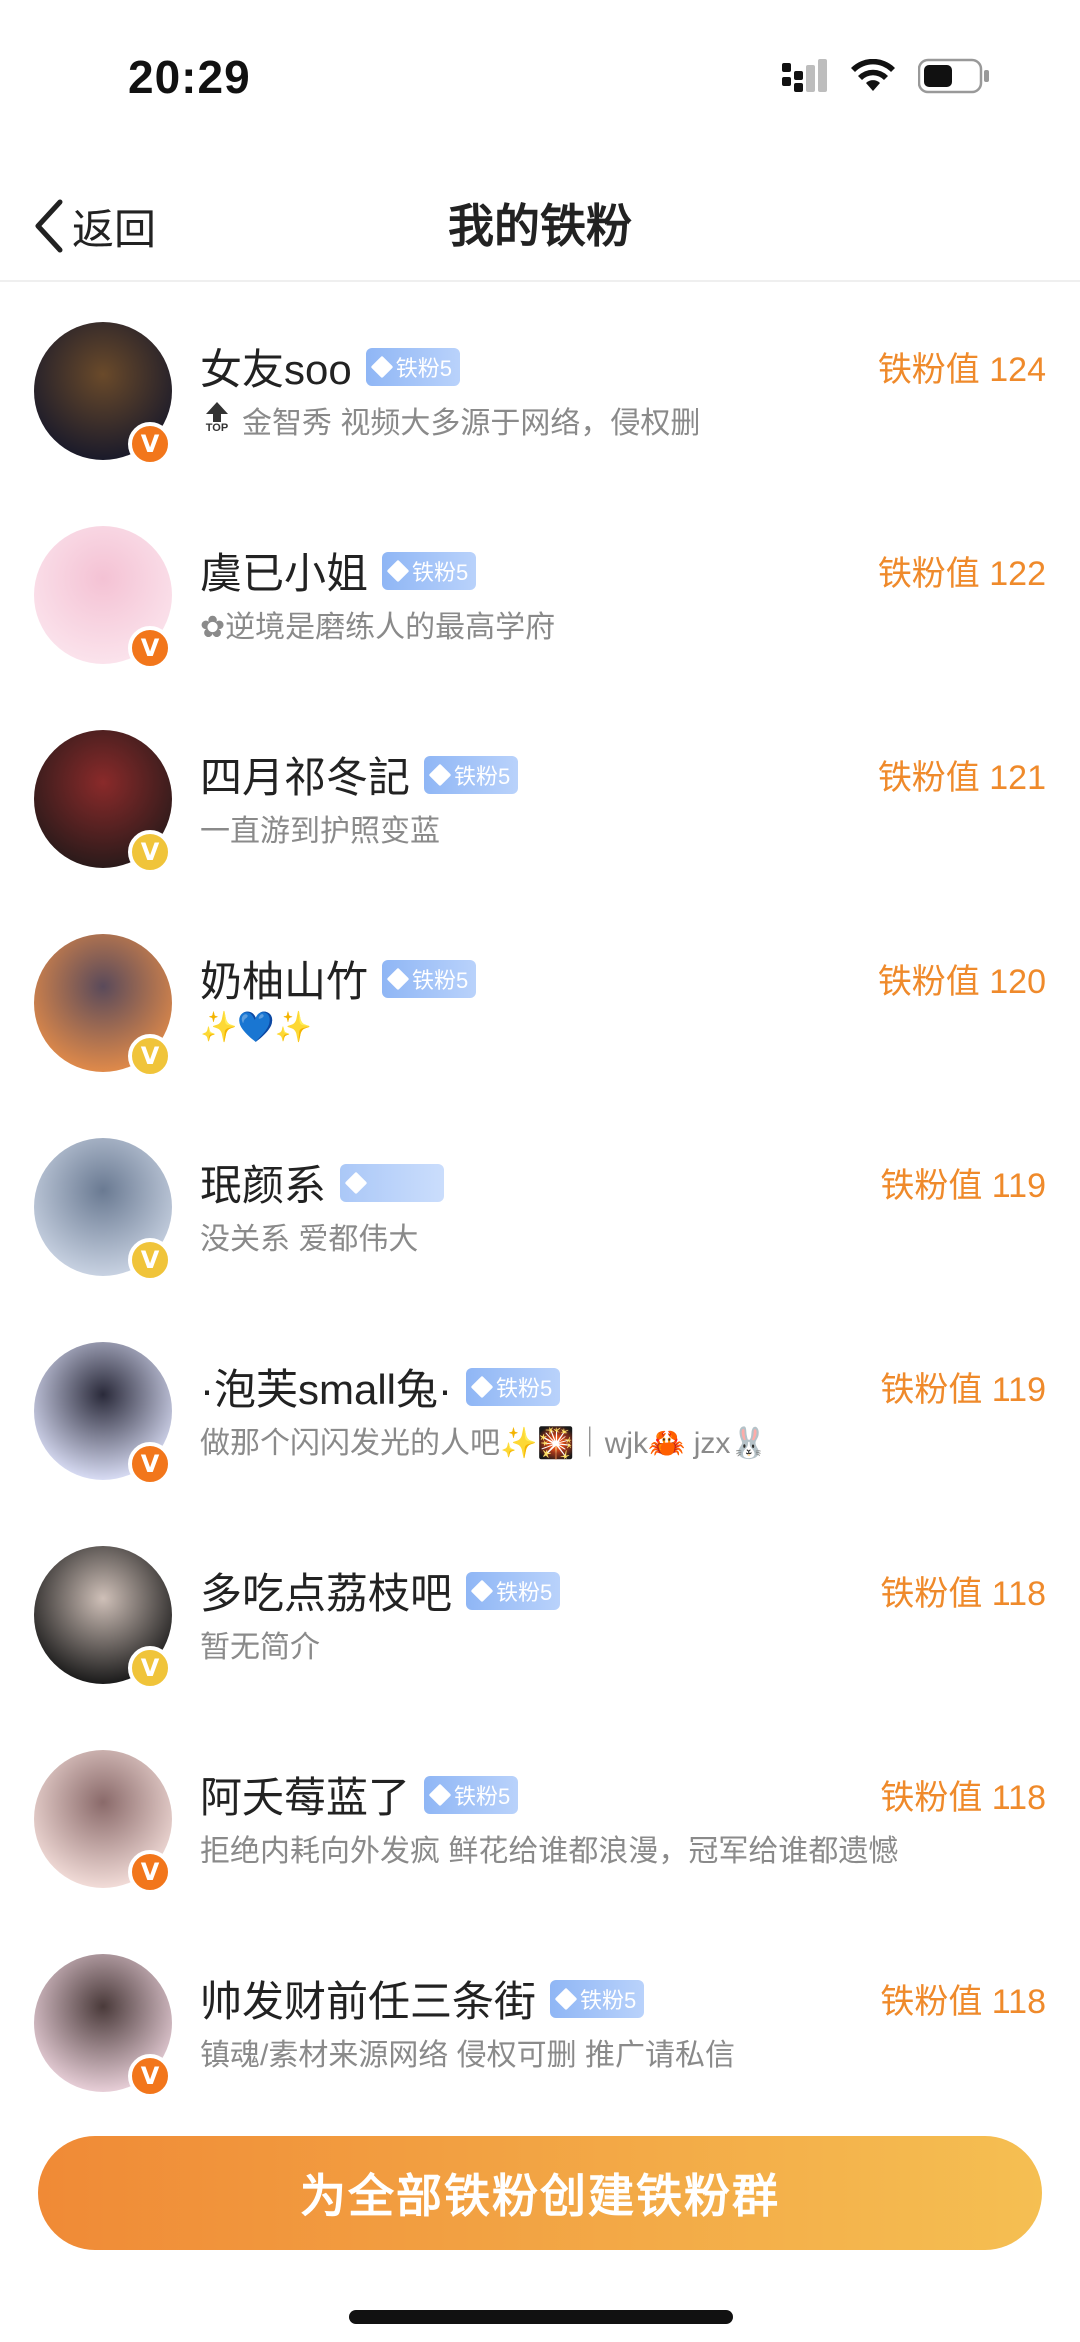 This screenshot has width=1080, height=2342. I want to click on fan-score: 铁粉值 120, so click(961, 982).